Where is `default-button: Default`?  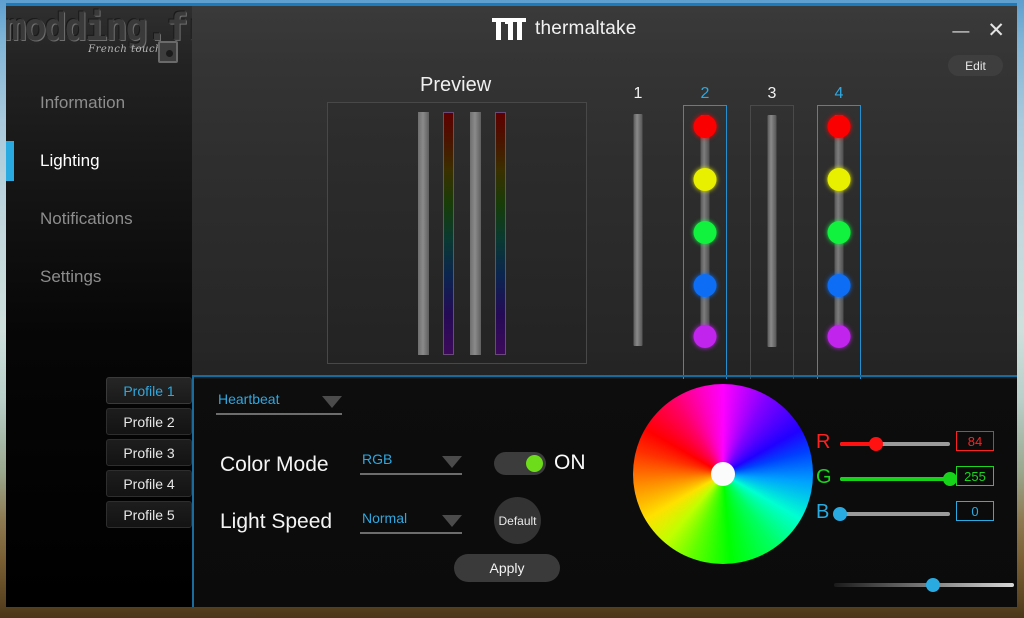 default-button: Default is located at coordinates (517, 520).